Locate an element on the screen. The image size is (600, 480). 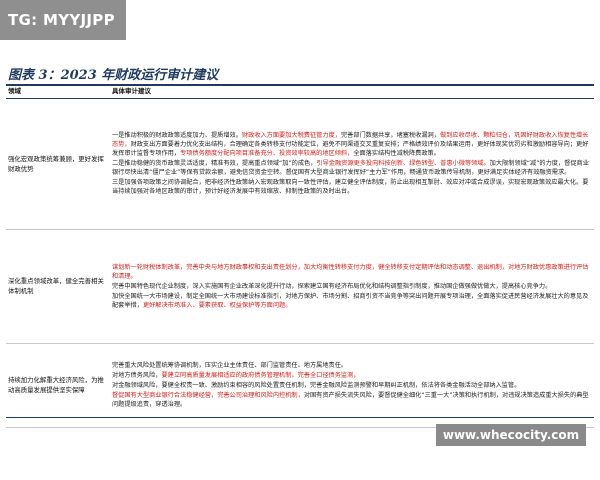
highlighted-text: 督促国有大型商业银行合法稳健经营， is located at coordinates (165, 395).